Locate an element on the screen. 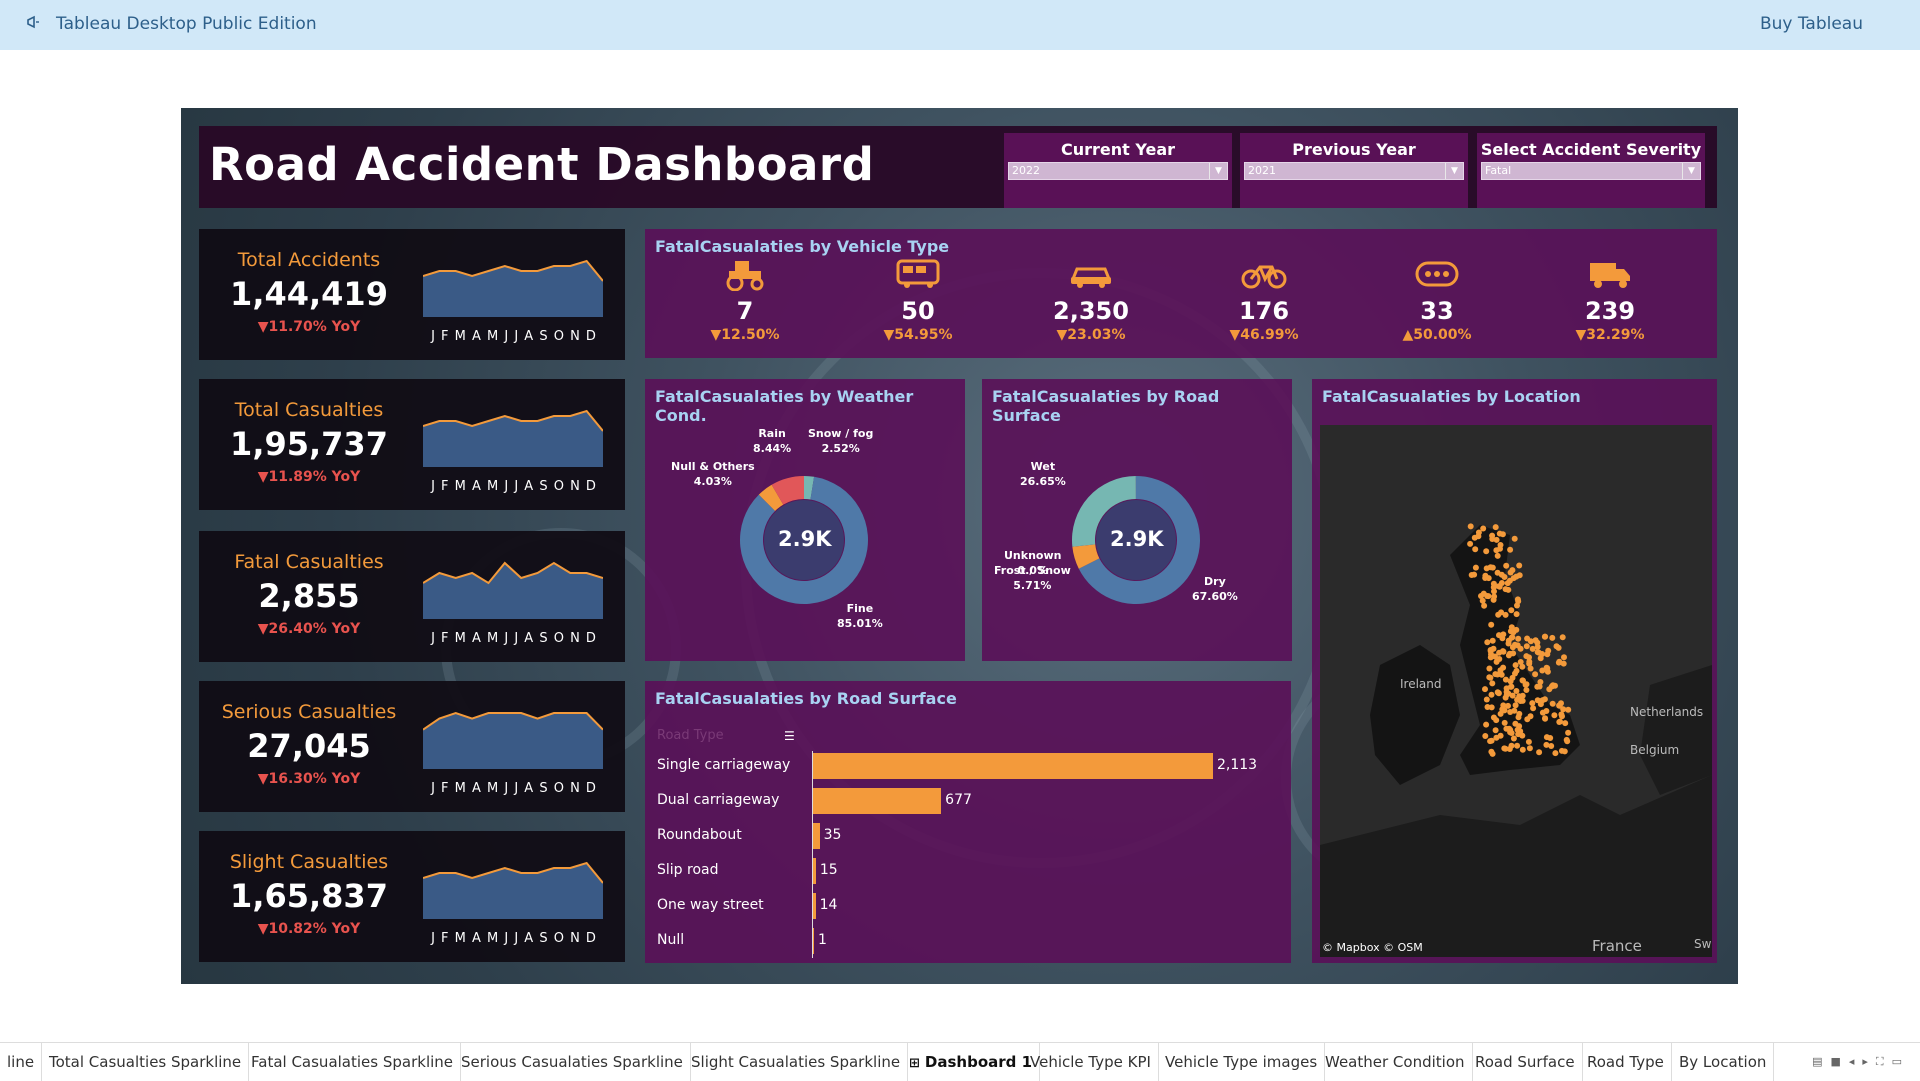 Image resolution: width=1920 pixels, height=1081 pixels. vehicle-type-item: 239 ▼32.29% is located at coordinates (1610, 300).